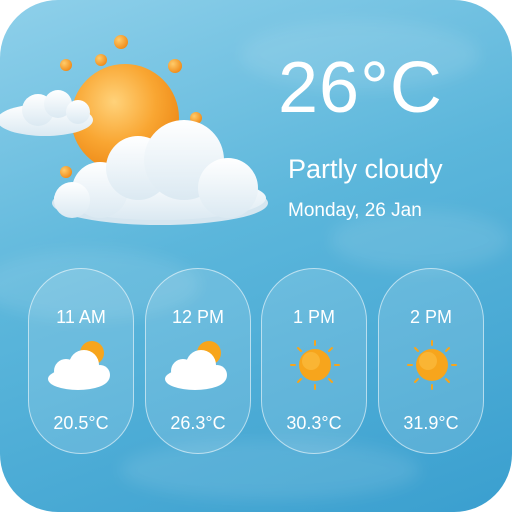  What do you see at coordinates (355, 210) in the screenshot?
I see `current-date: Monday, 26 Jan` at bounding box center [355, 210].